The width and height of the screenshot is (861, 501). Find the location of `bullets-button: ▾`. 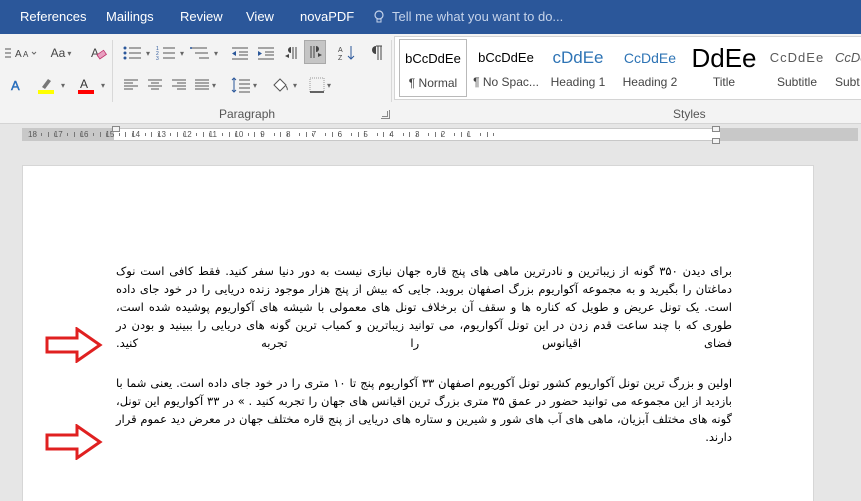

bullets-button: ▾ is located at coordinates (136, 53).